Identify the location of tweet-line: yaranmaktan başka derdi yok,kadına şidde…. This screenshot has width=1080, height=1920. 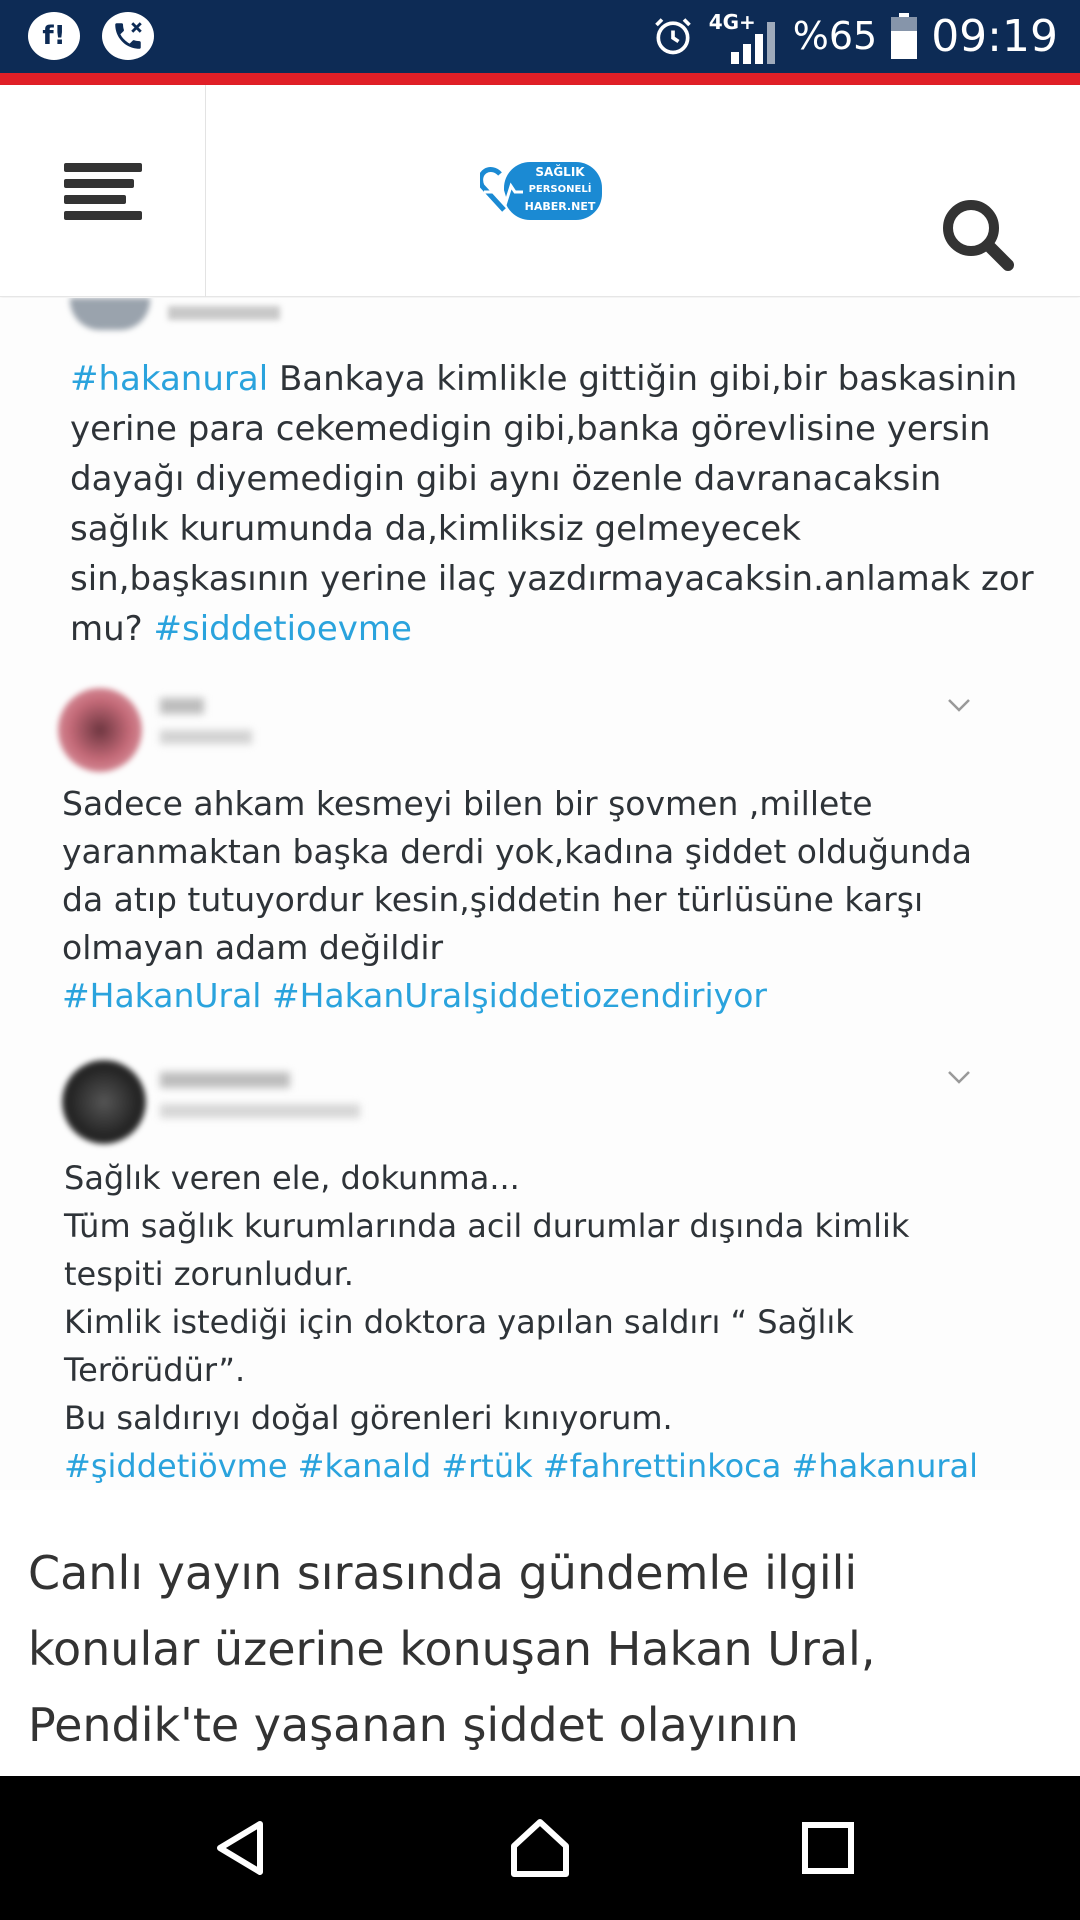
(517, 852).